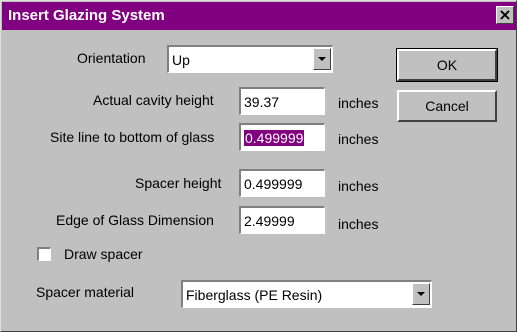 The width and height of the screenshot is (517, 332). I want to click on edge-of-glass-label: Edge of Glass Dimension, so click(135, 220).